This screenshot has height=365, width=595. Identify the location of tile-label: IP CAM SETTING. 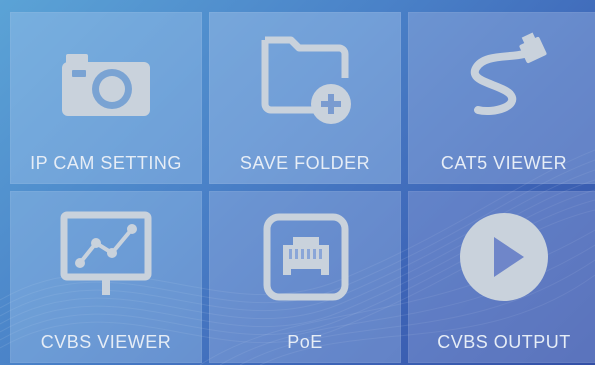
(106, 163).